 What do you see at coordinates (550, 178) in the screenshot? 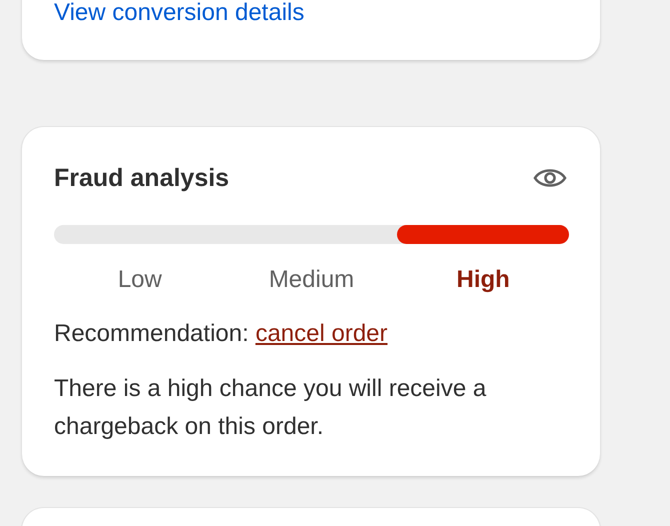
I see `eye-icon` at bounding box center [550, 178].